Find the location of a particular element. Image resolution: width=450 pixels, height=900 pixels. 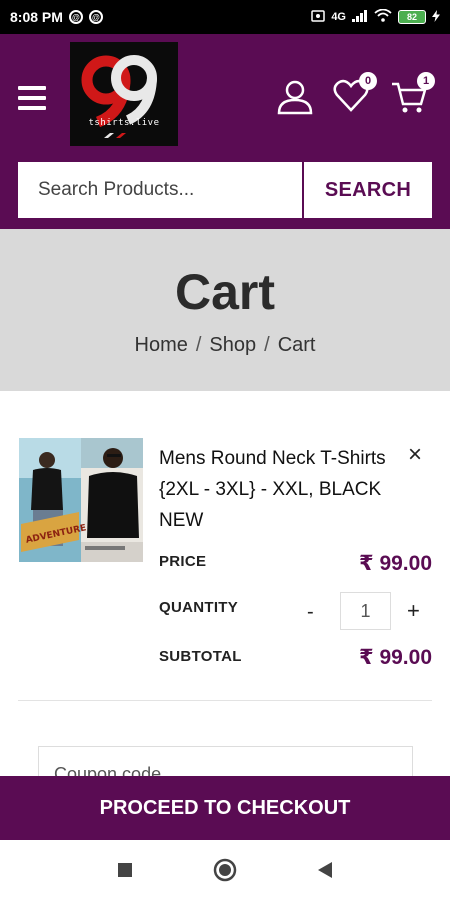

search-bar: SEARCH is located at coordinates (225, 190).